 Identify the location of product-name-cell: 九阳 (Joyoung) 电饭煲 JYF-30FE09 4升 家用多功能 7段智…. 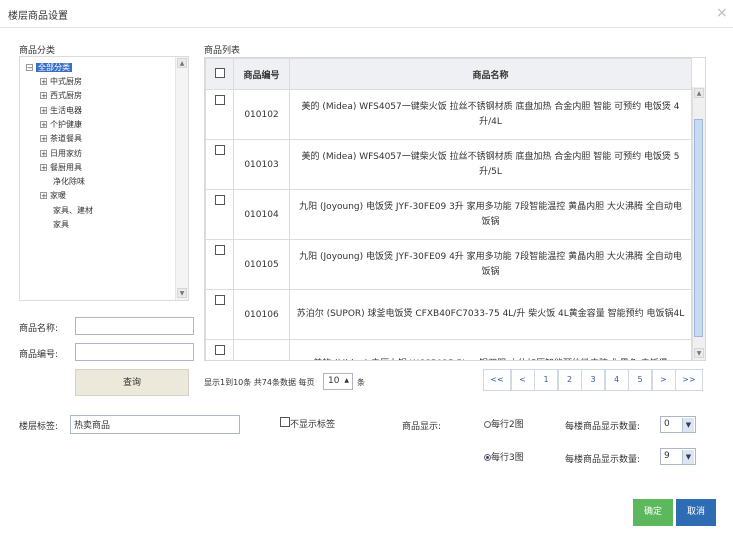
(490, 264).